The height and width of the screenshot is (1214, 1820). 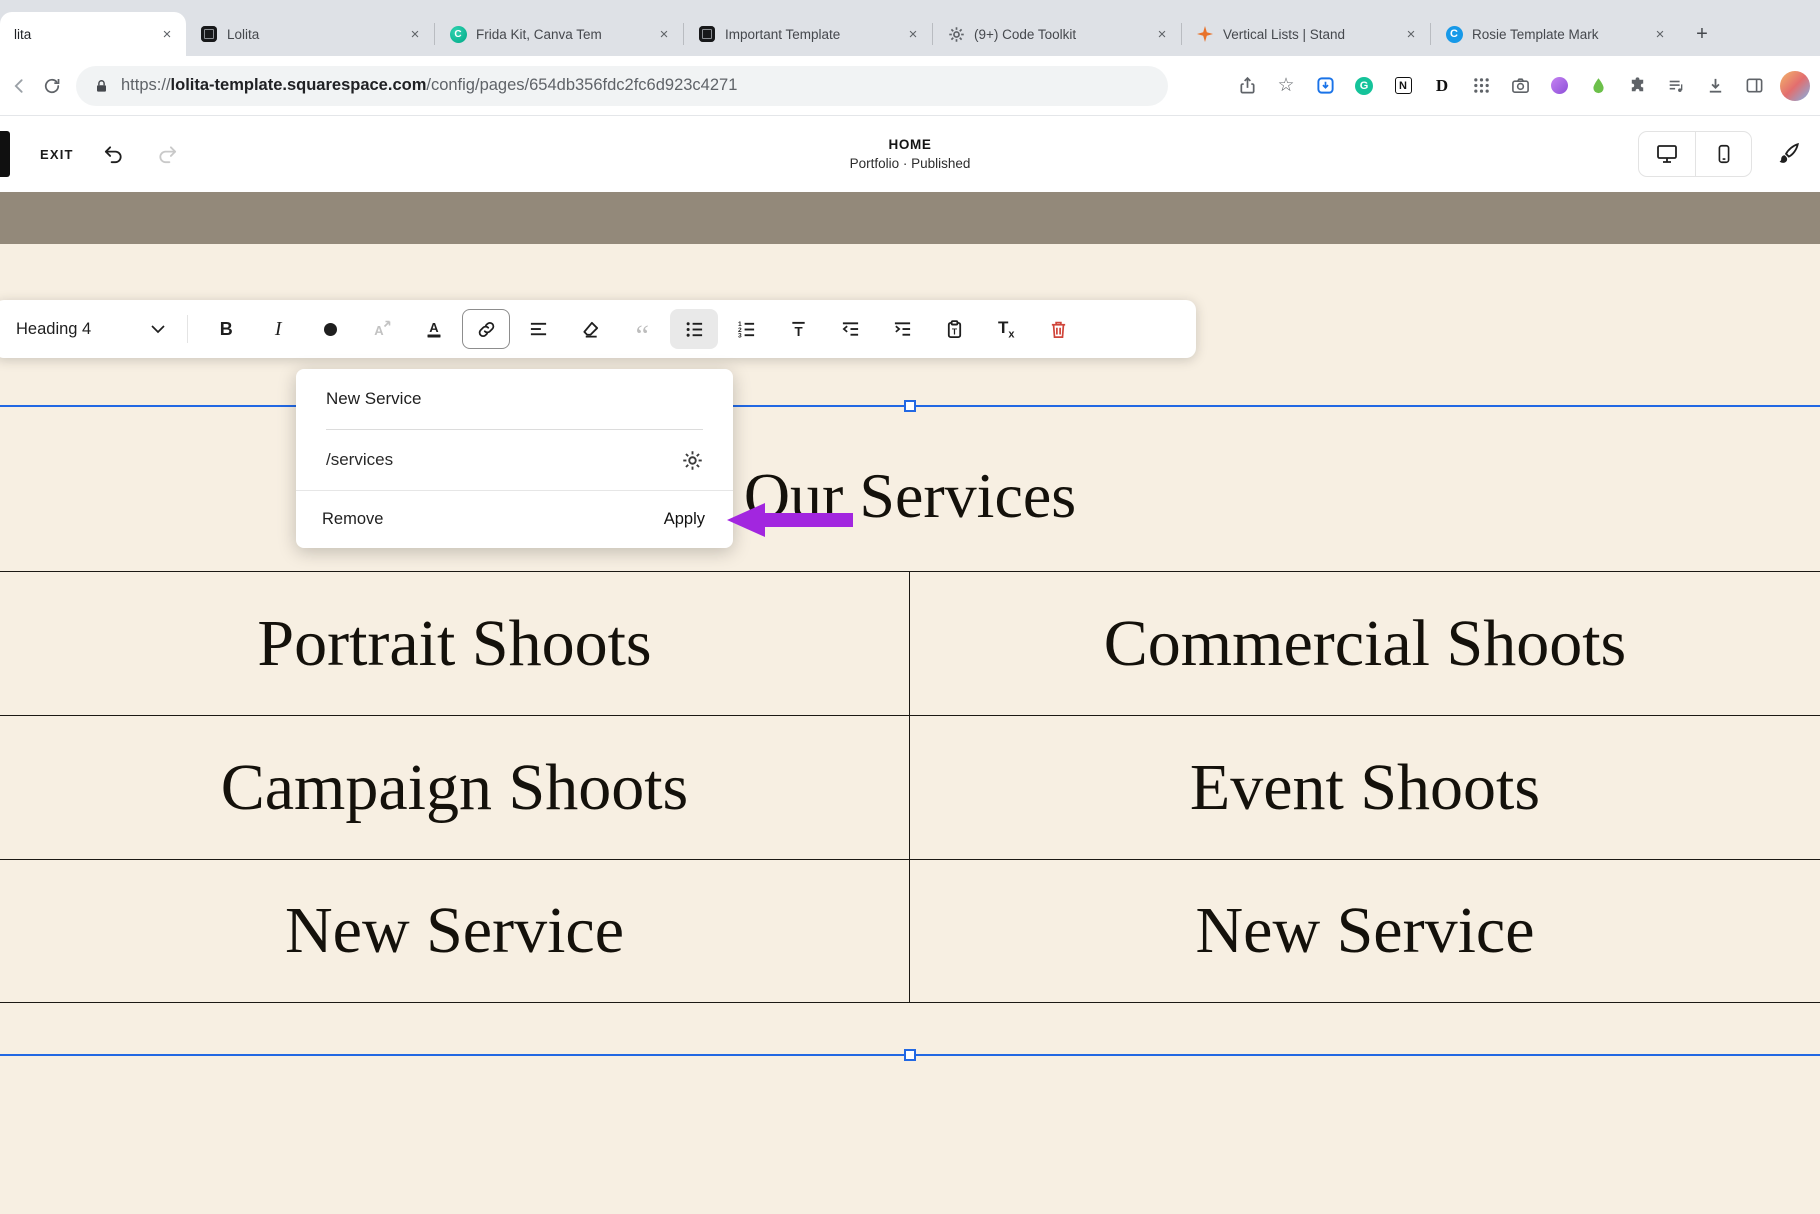 What do you see at coordinates (910, 163) in the screenshot?
I see `page-status: Portfolio · Published` at bounding box center [910, 163].